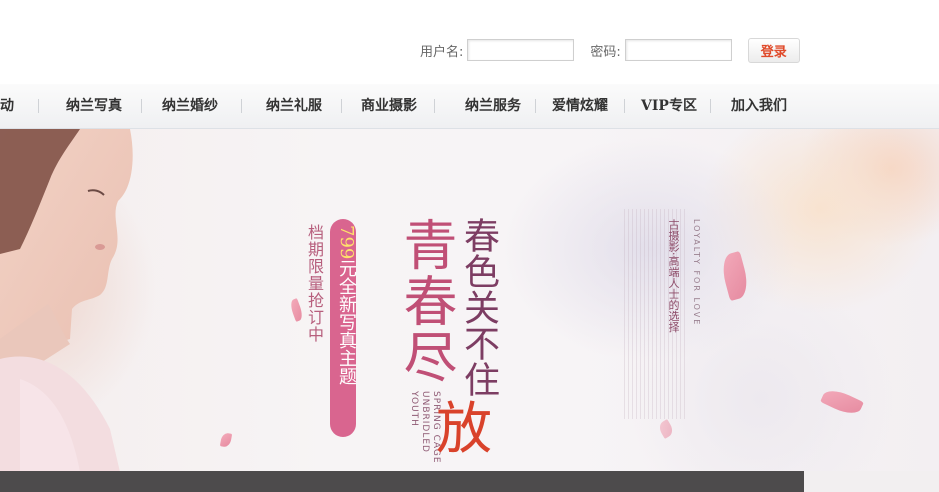 Image resolution: width=939 pixels, height=492 pixels. I want to click on nav-item-gown: 纳兰礼服, so click(294, 106).